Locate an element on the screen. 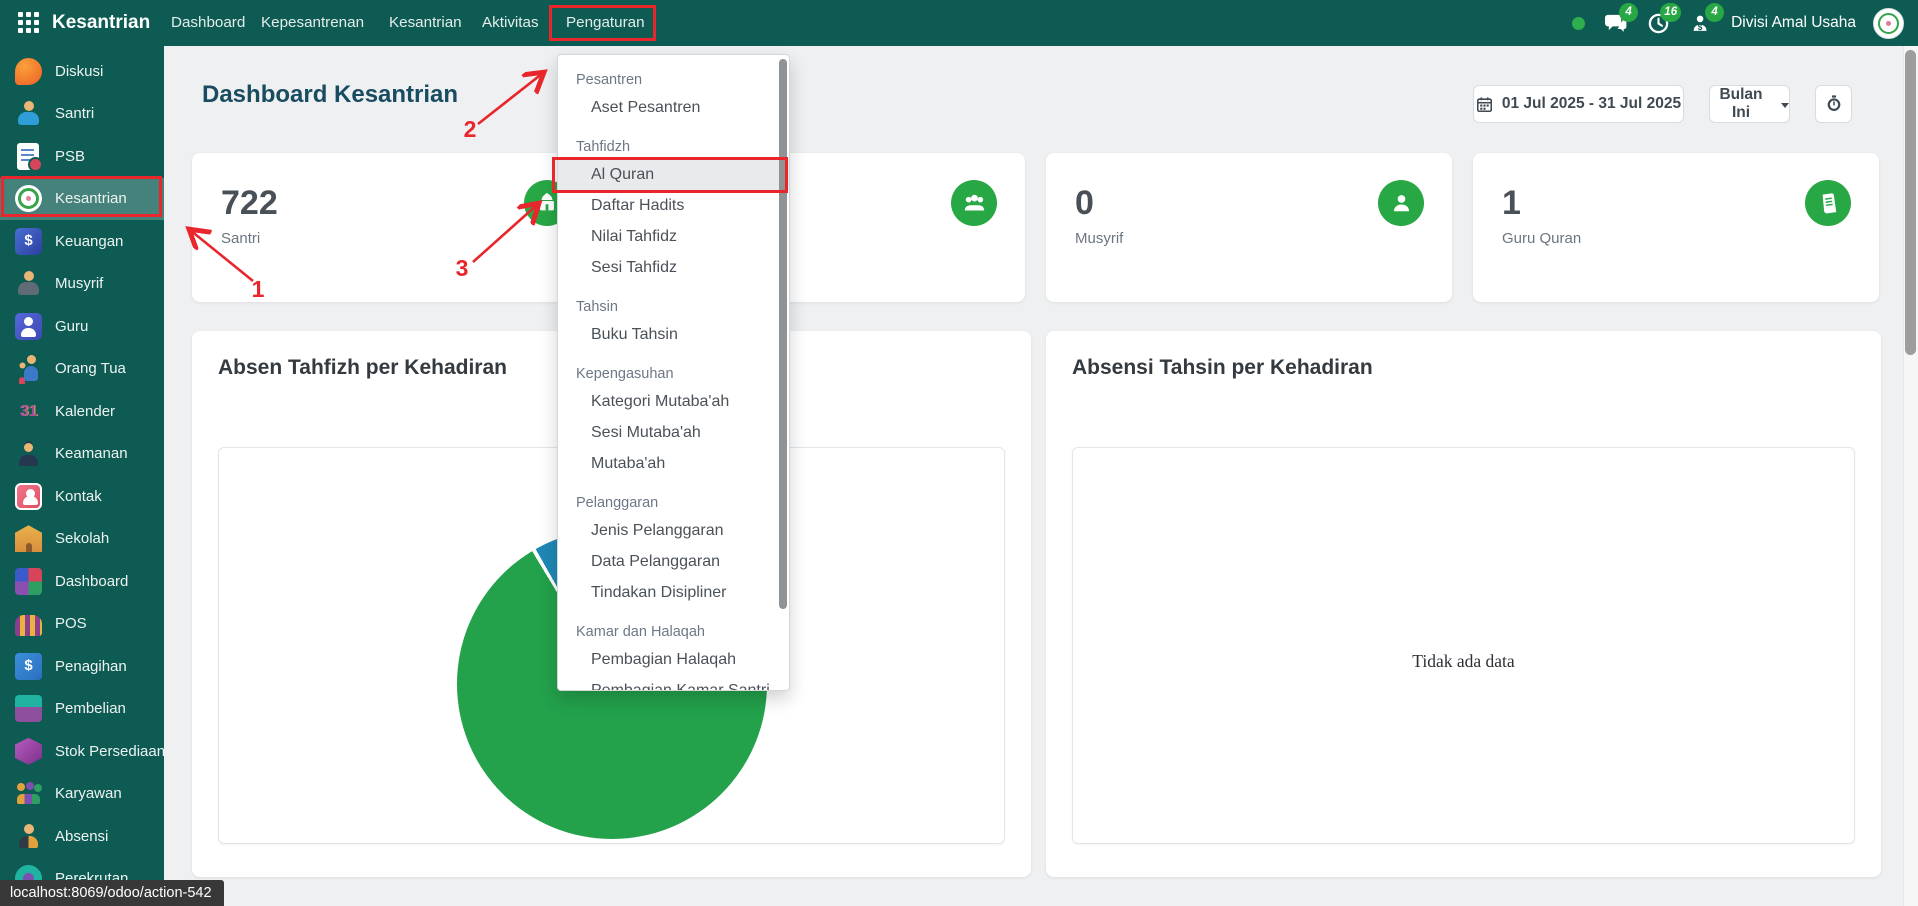 The width and height of the screenshot is (1918, 906). status-url-tooltip: localhost:8069/odoo/action-542 is located at coordinates (112, 893).